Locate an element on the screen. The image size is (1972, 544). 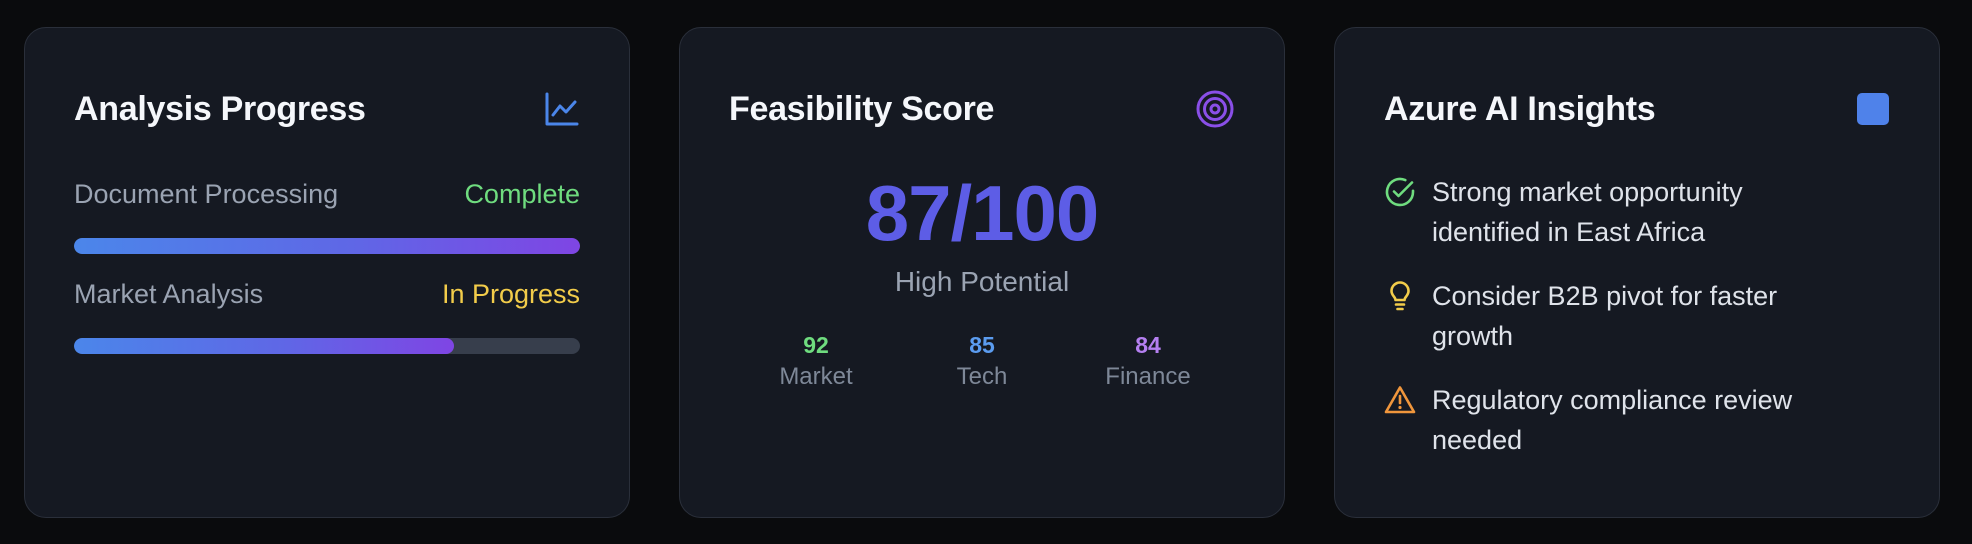
insight-text: Consider B2B pivot for faster growth is located at coordinates (1605, 316).